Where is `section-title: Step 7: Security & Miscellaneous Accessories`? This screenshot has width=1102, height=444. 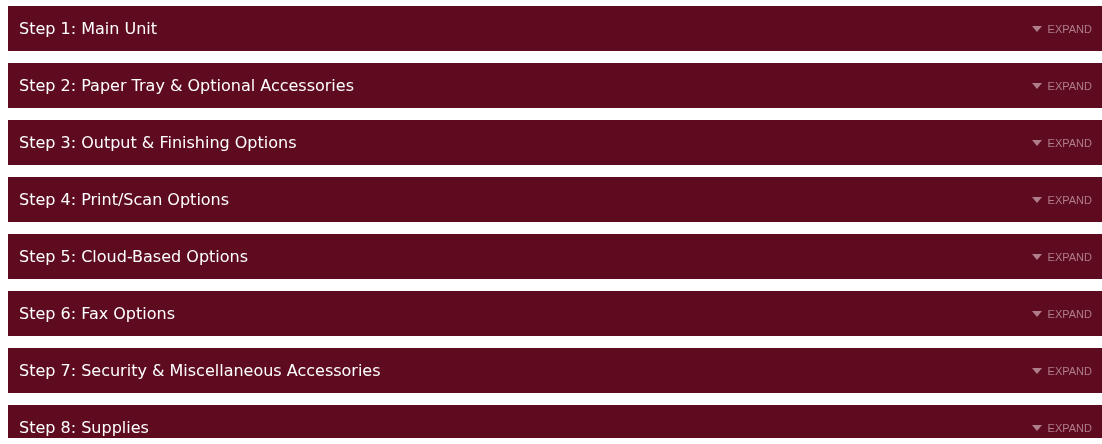
section-title: Step 7: Security & Miscellaneous Accessories is located at coordinates (200, 370).